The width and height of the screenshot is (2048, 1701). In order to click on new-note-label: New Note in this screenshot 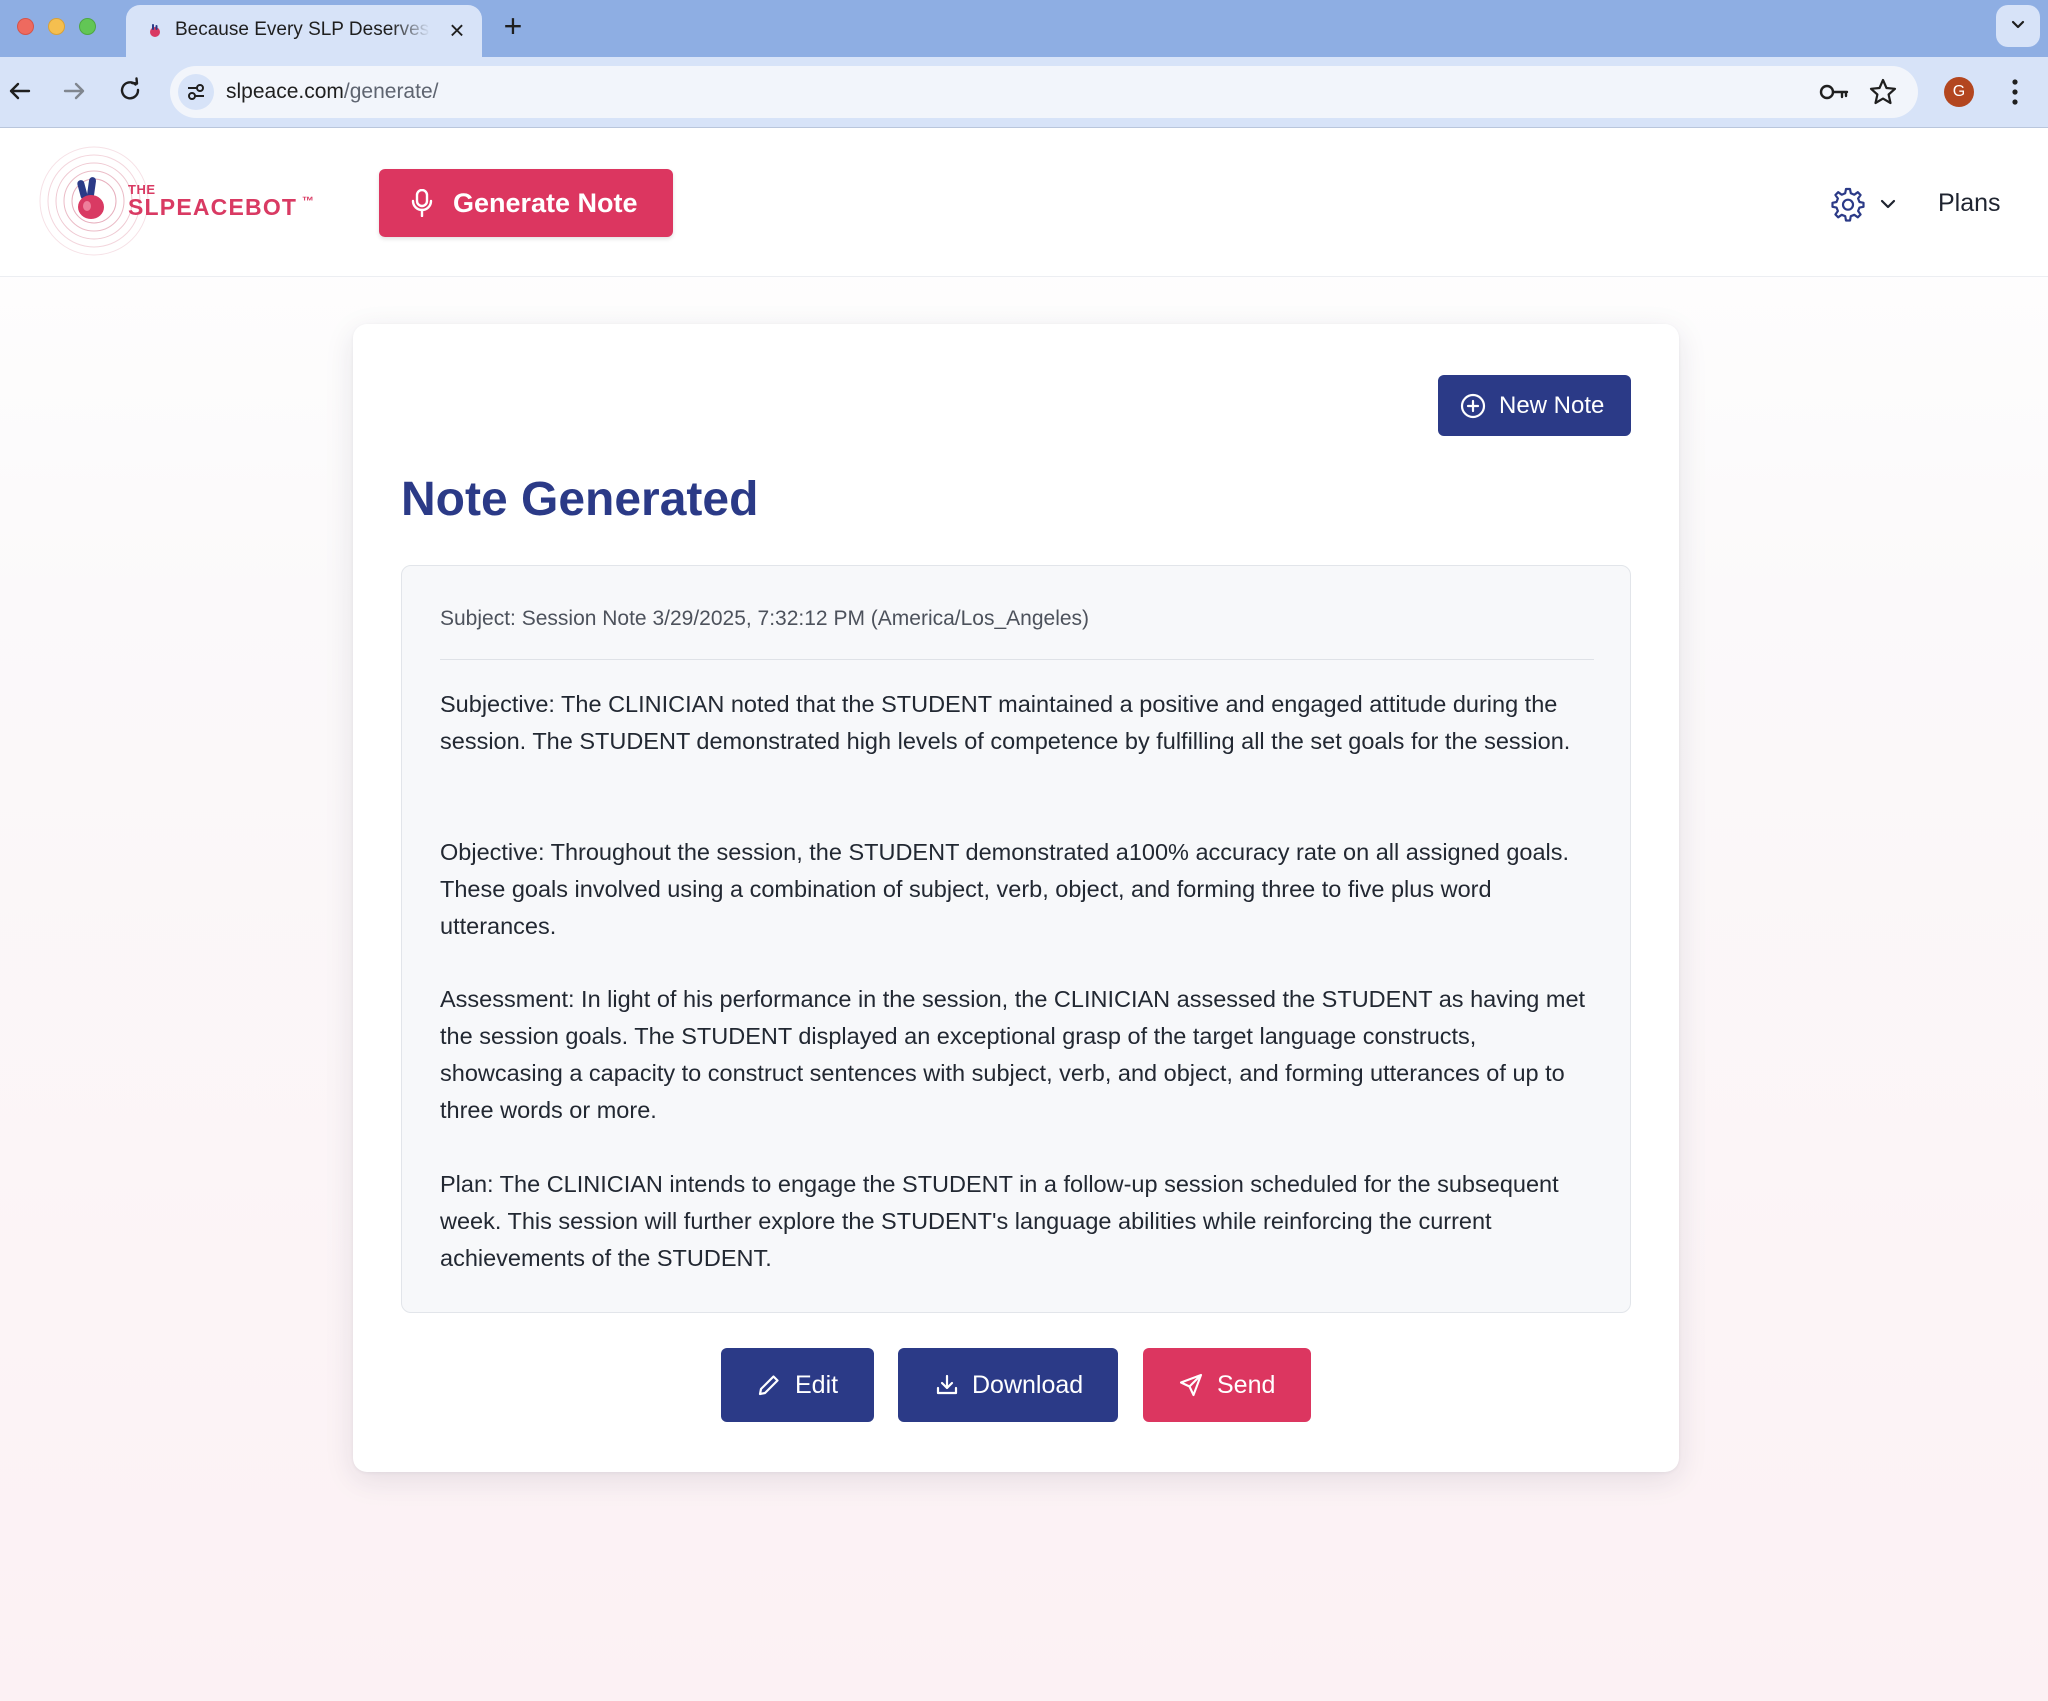, I will do `click(1552, 405)`.